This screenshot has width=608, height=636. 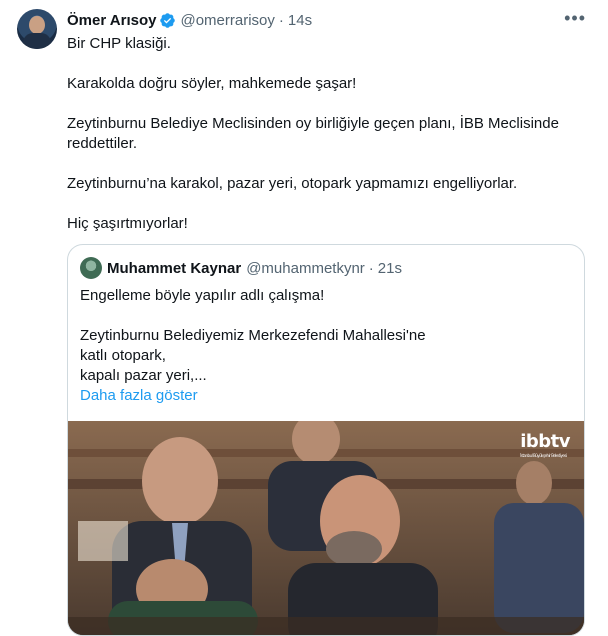 I want to click on author-name: Ömer Arısoy, so click(x=111, y=20).